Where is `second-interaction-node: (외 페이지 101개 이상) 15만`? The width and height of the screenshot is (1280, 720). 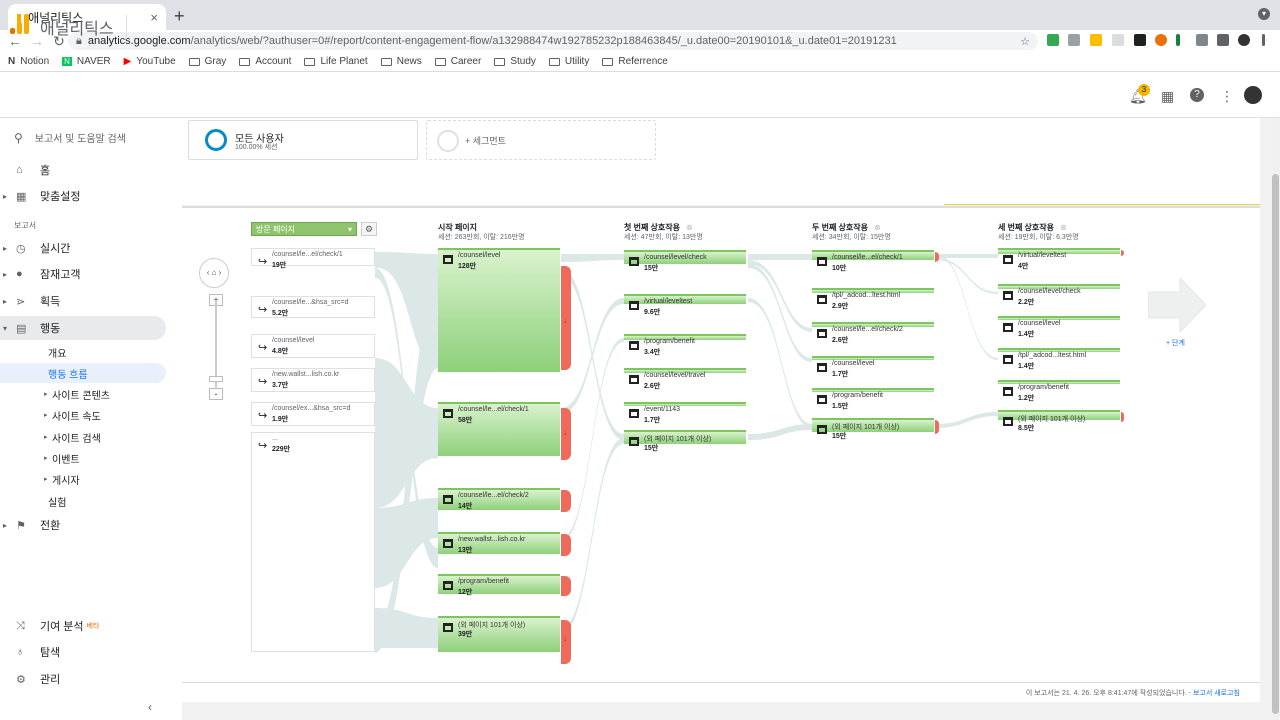
second-interaction-node: (외 페이지 101개 이상) 15만 is located at coordinates (873, 429).